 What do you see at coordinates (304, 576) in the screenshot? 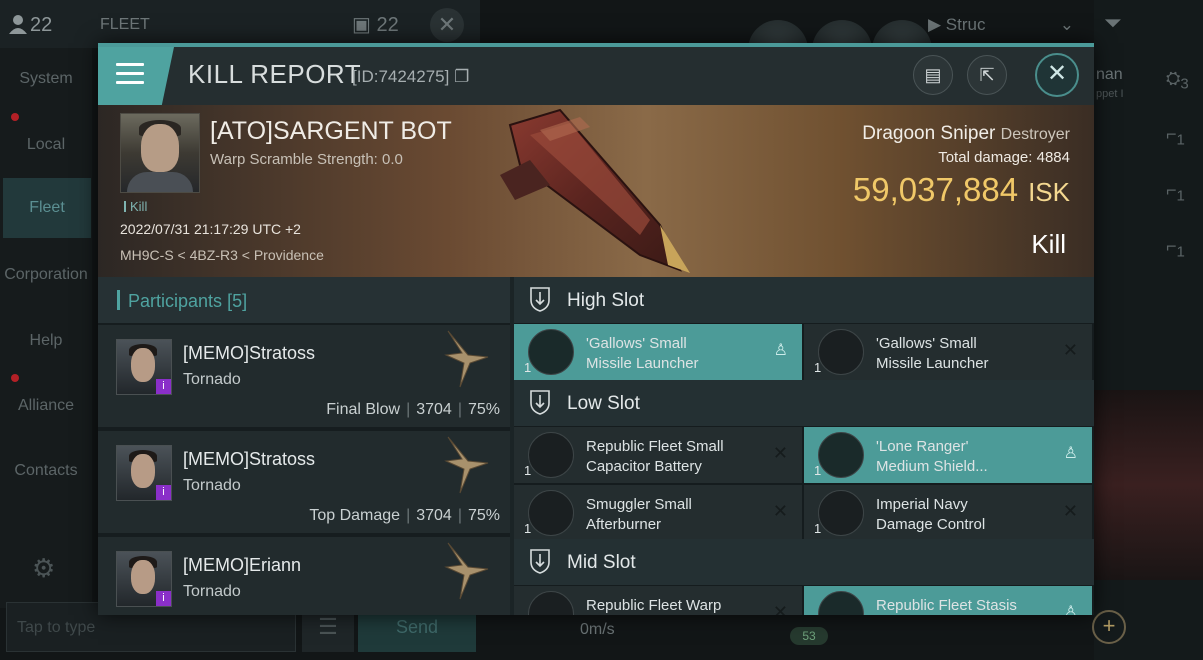
I see `participant-card: i [MEMO]Eriann Tornado` at bounding box center [304, 576].